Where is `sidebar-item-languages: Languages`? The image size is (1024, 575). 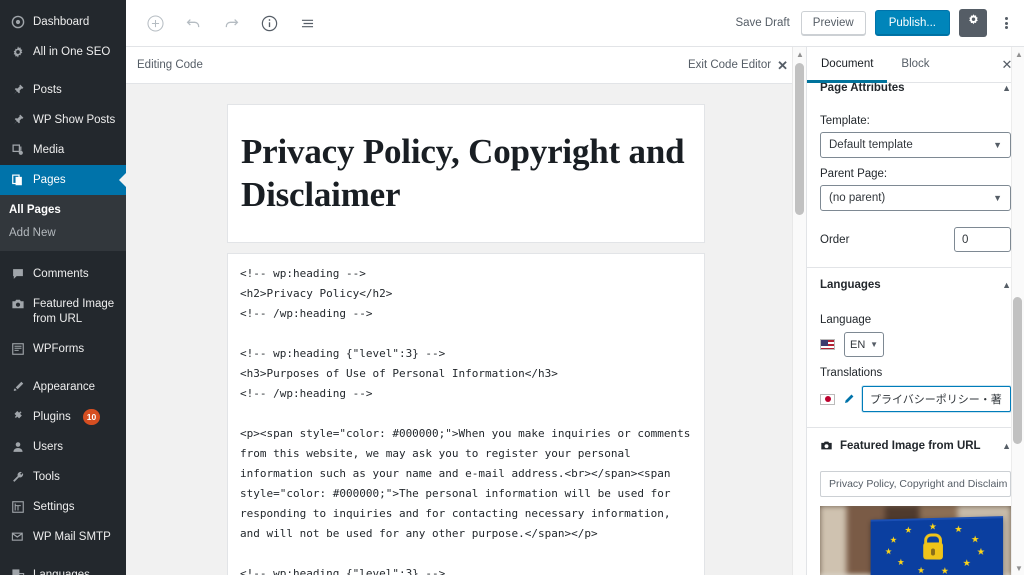
sidebar-item-languages: Languages is located at coordinates (63, 567).